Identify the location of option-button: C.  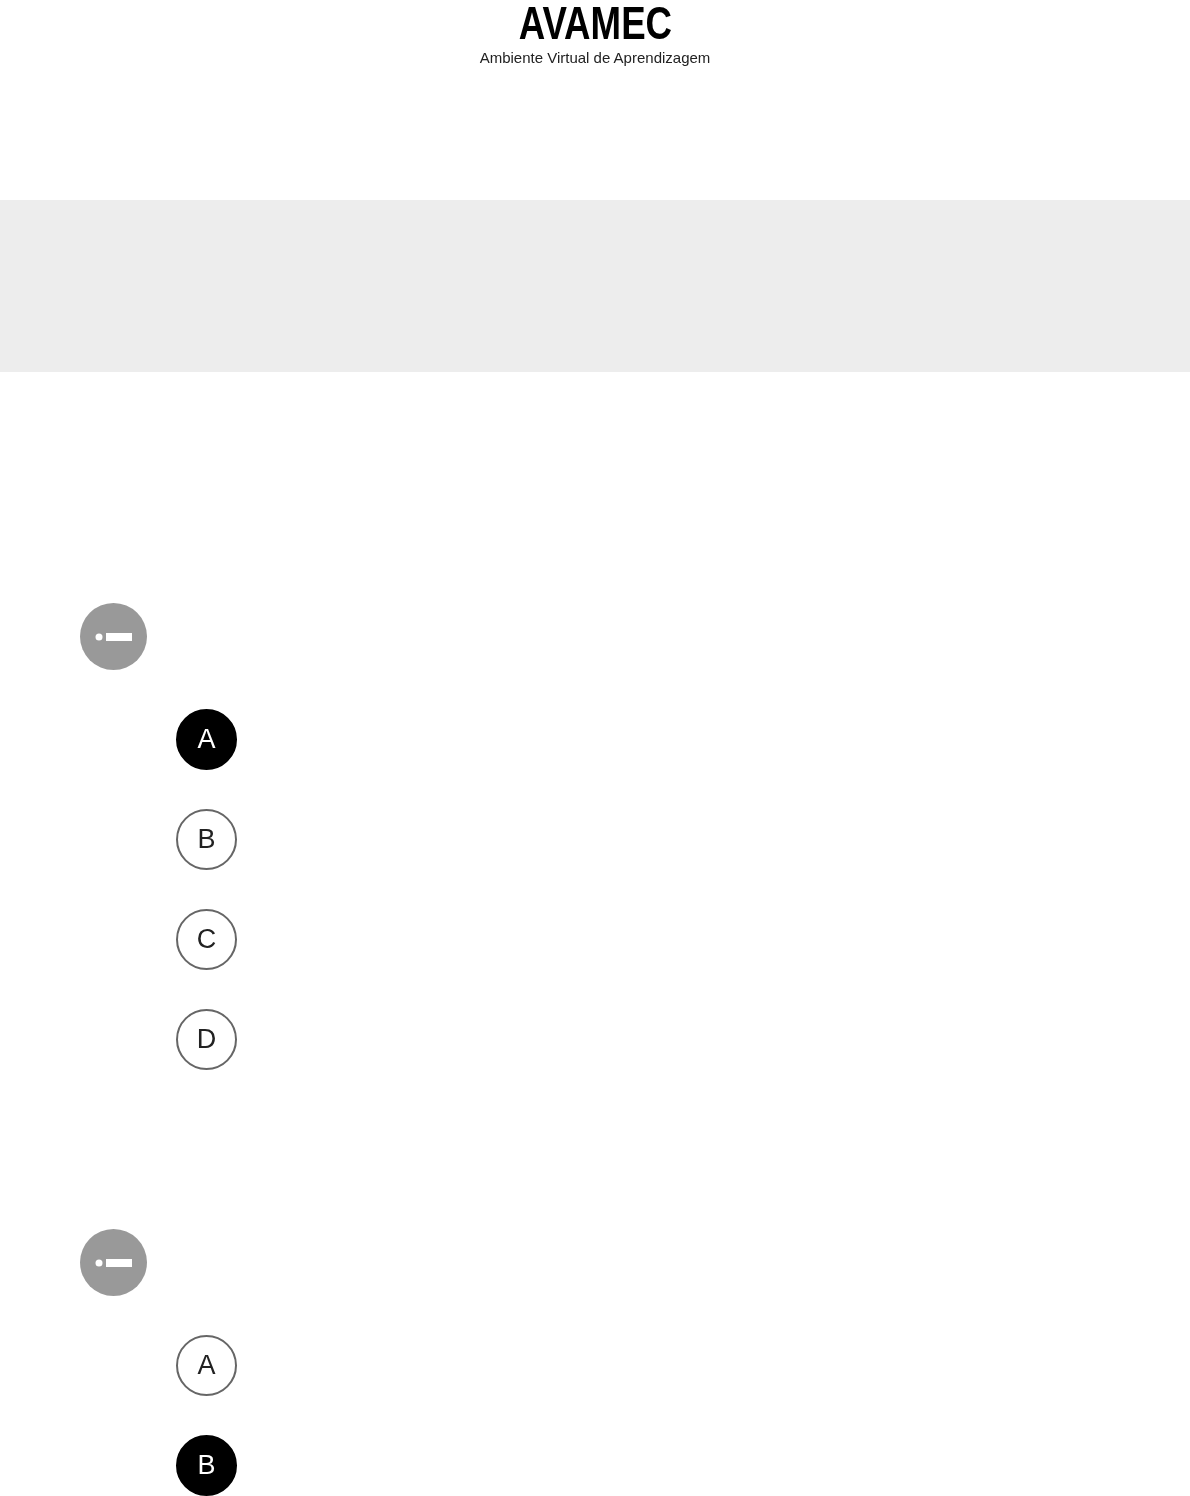
(206, 939).